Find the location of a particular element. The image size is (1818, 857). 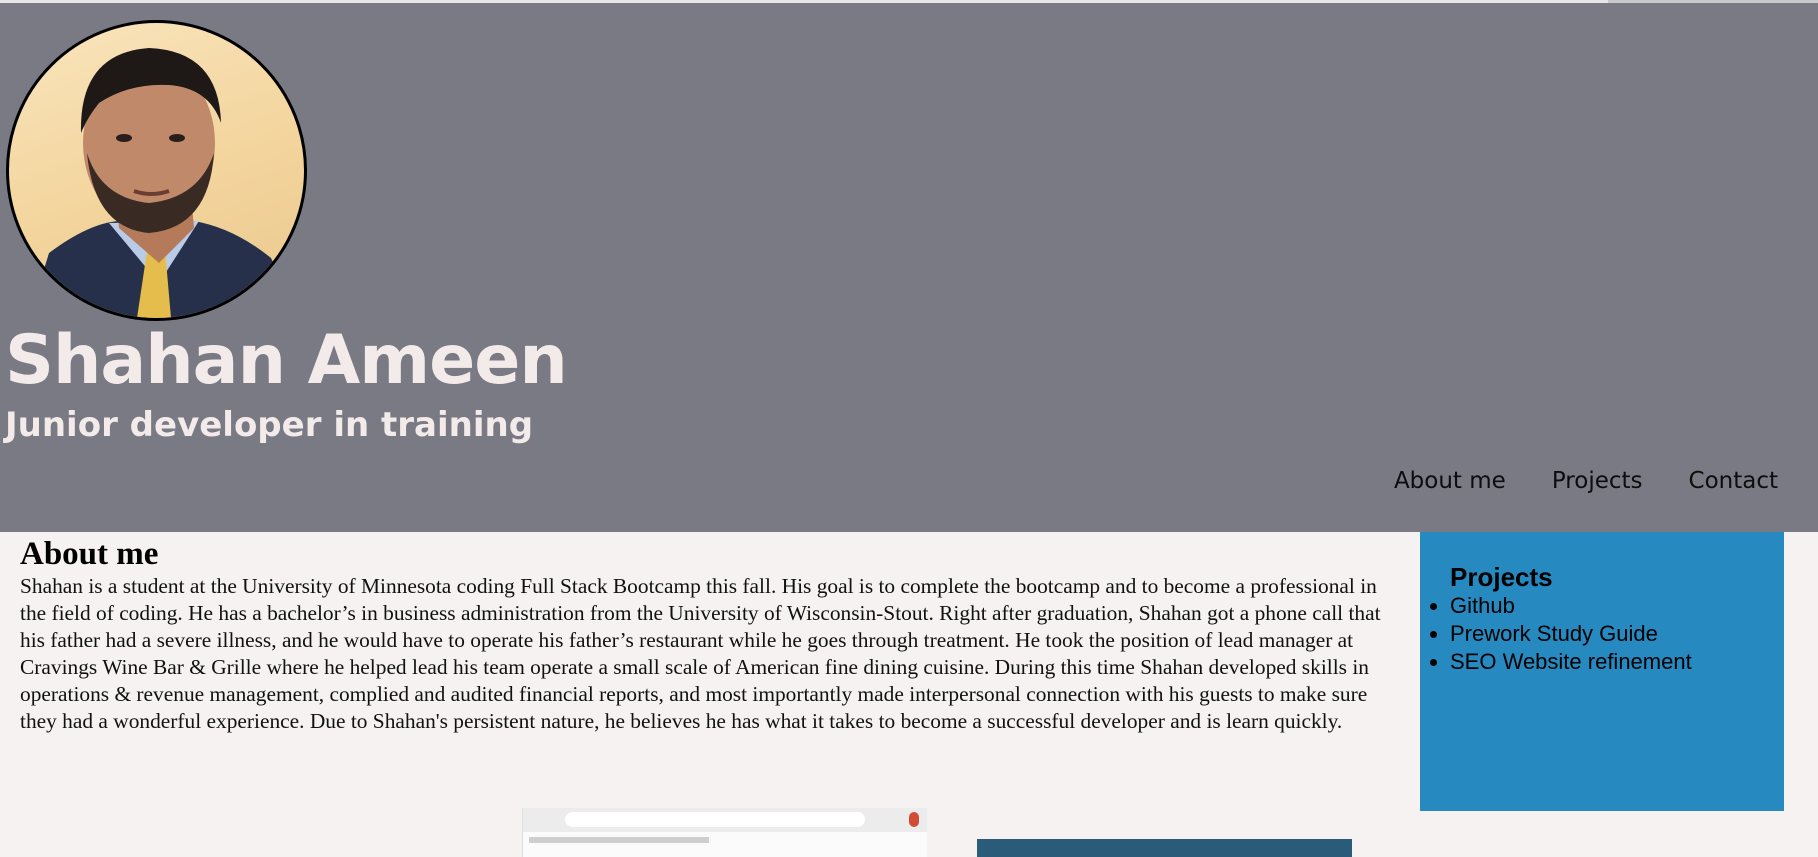

about-heading: About me is located at coordinates (89, 554).